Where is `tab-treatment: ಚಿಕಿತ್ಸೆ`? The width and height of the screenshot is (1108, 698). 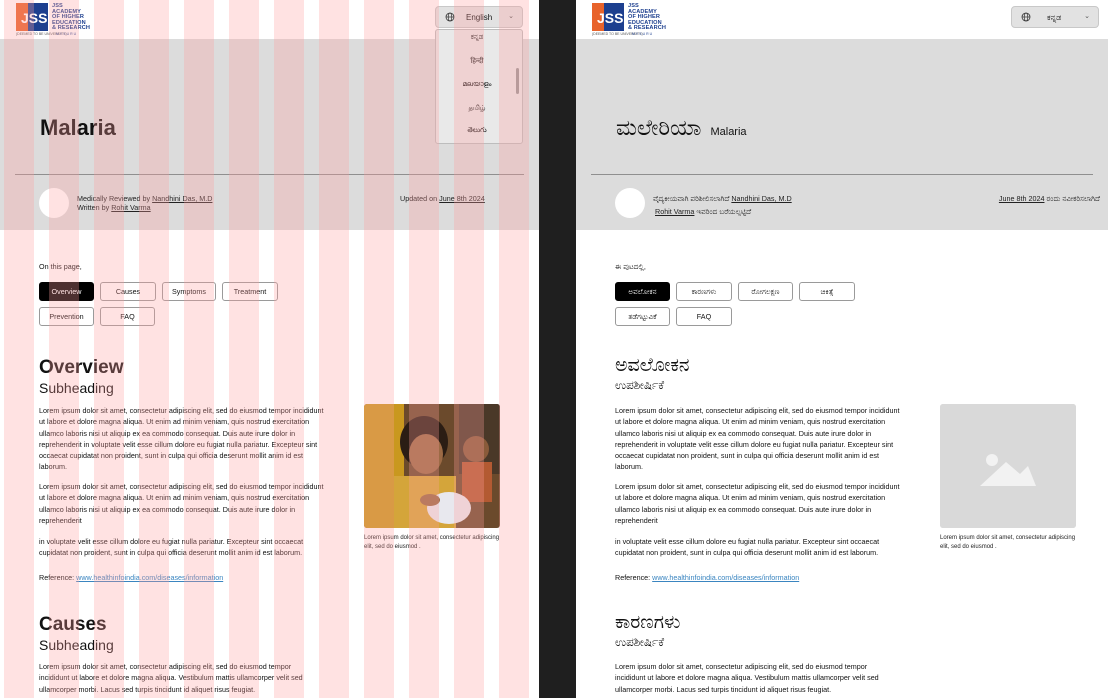
tab-treatment: ಚಿಕಿತ್ಸೆ is located at coordinates (827, 291).